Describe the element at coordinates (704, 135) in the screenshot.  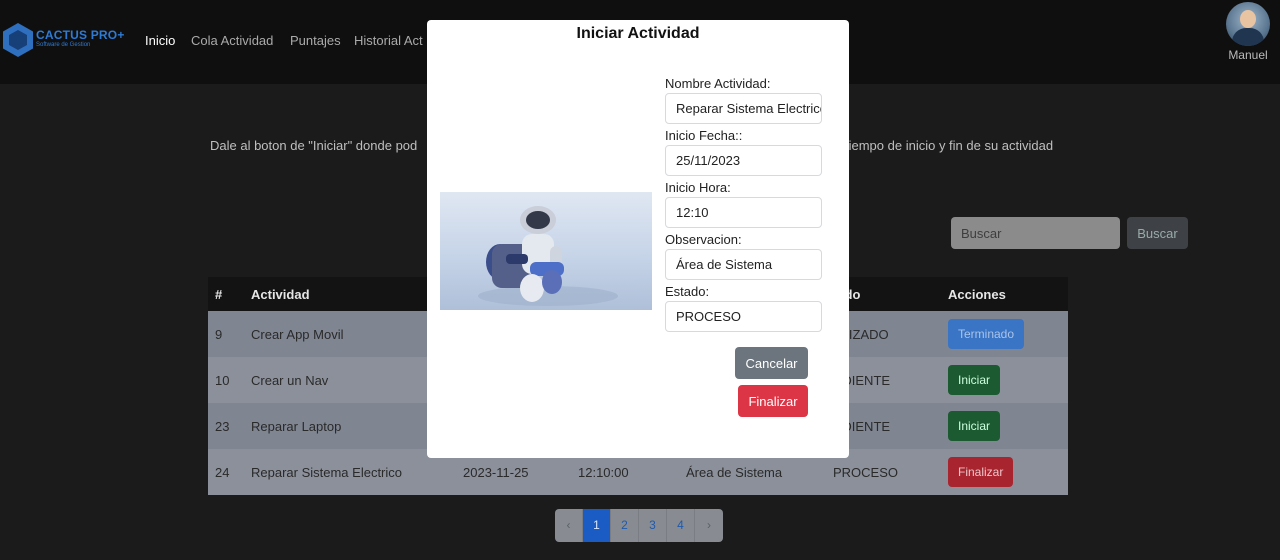
I see `inicio-fecha-label: Inicio Fecha::` at that location.